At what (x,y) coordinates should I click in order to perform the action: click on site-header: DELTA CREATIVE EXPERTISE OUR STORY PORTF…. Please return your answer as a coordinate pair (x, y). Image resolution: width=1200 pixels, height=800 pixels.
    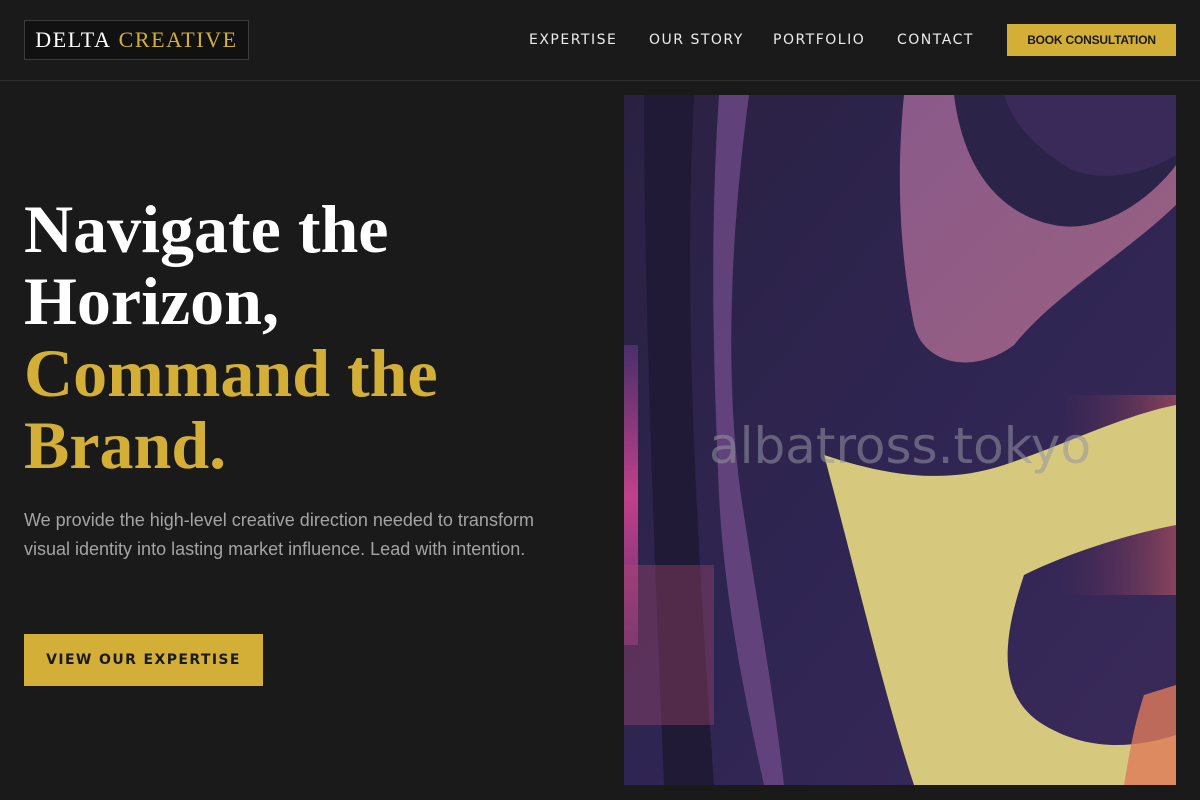
    Looking at the image, I should click on (600, 40).